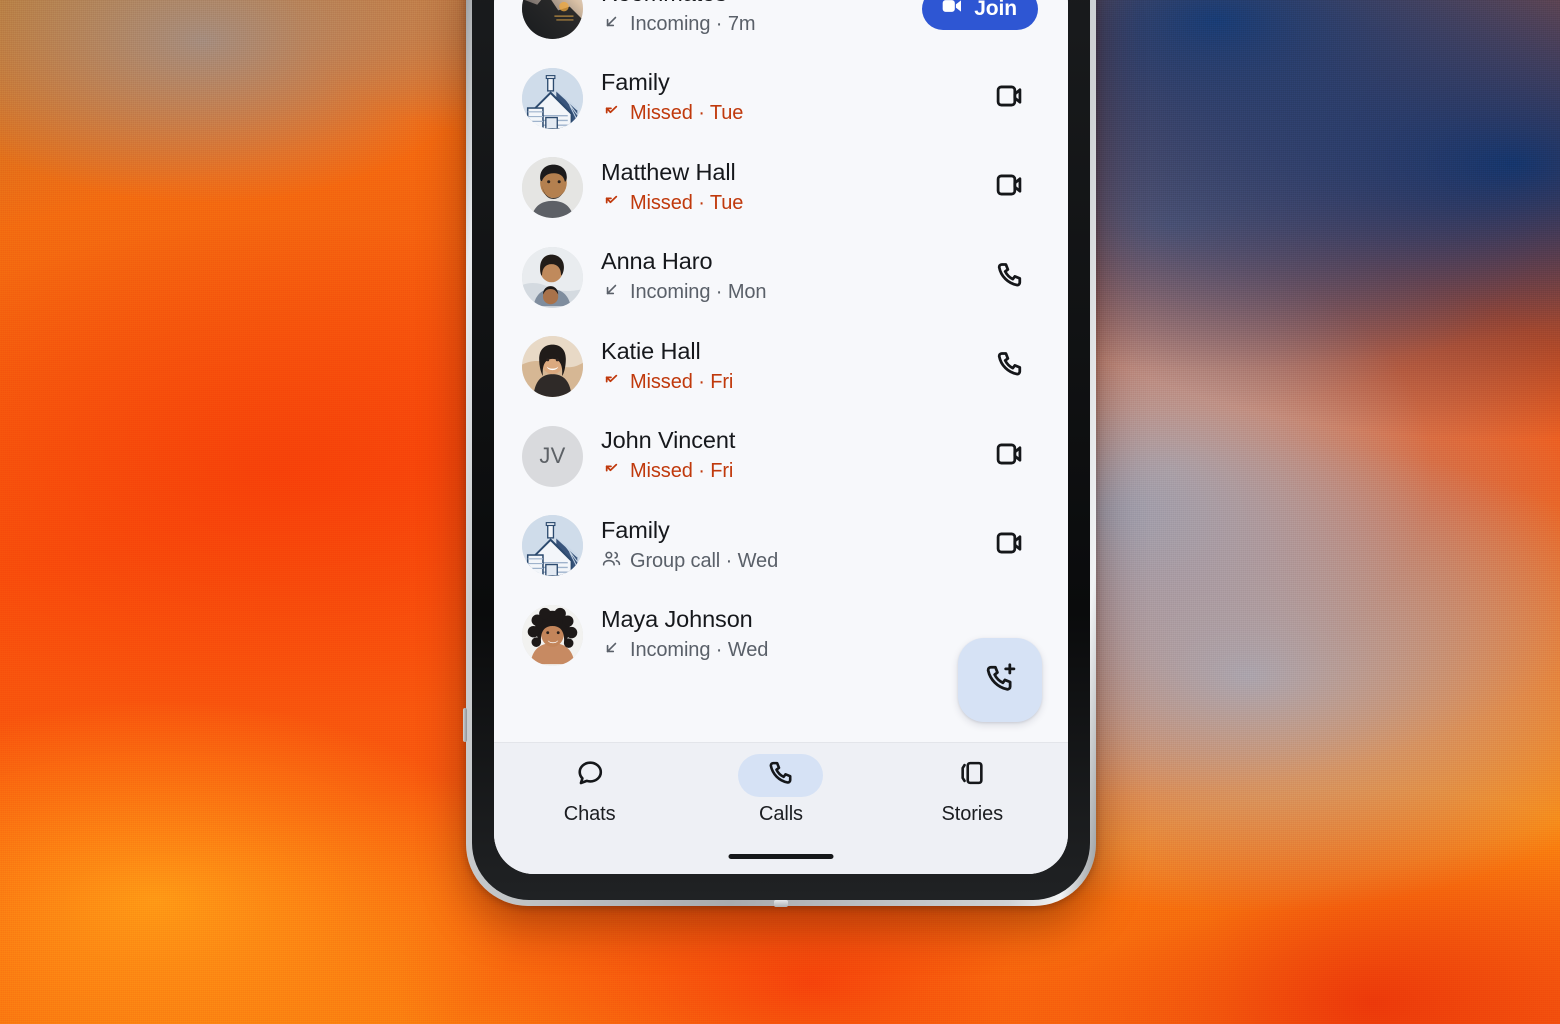  I want to click on call-row-name: Matthew Hall, so click(668, 171).